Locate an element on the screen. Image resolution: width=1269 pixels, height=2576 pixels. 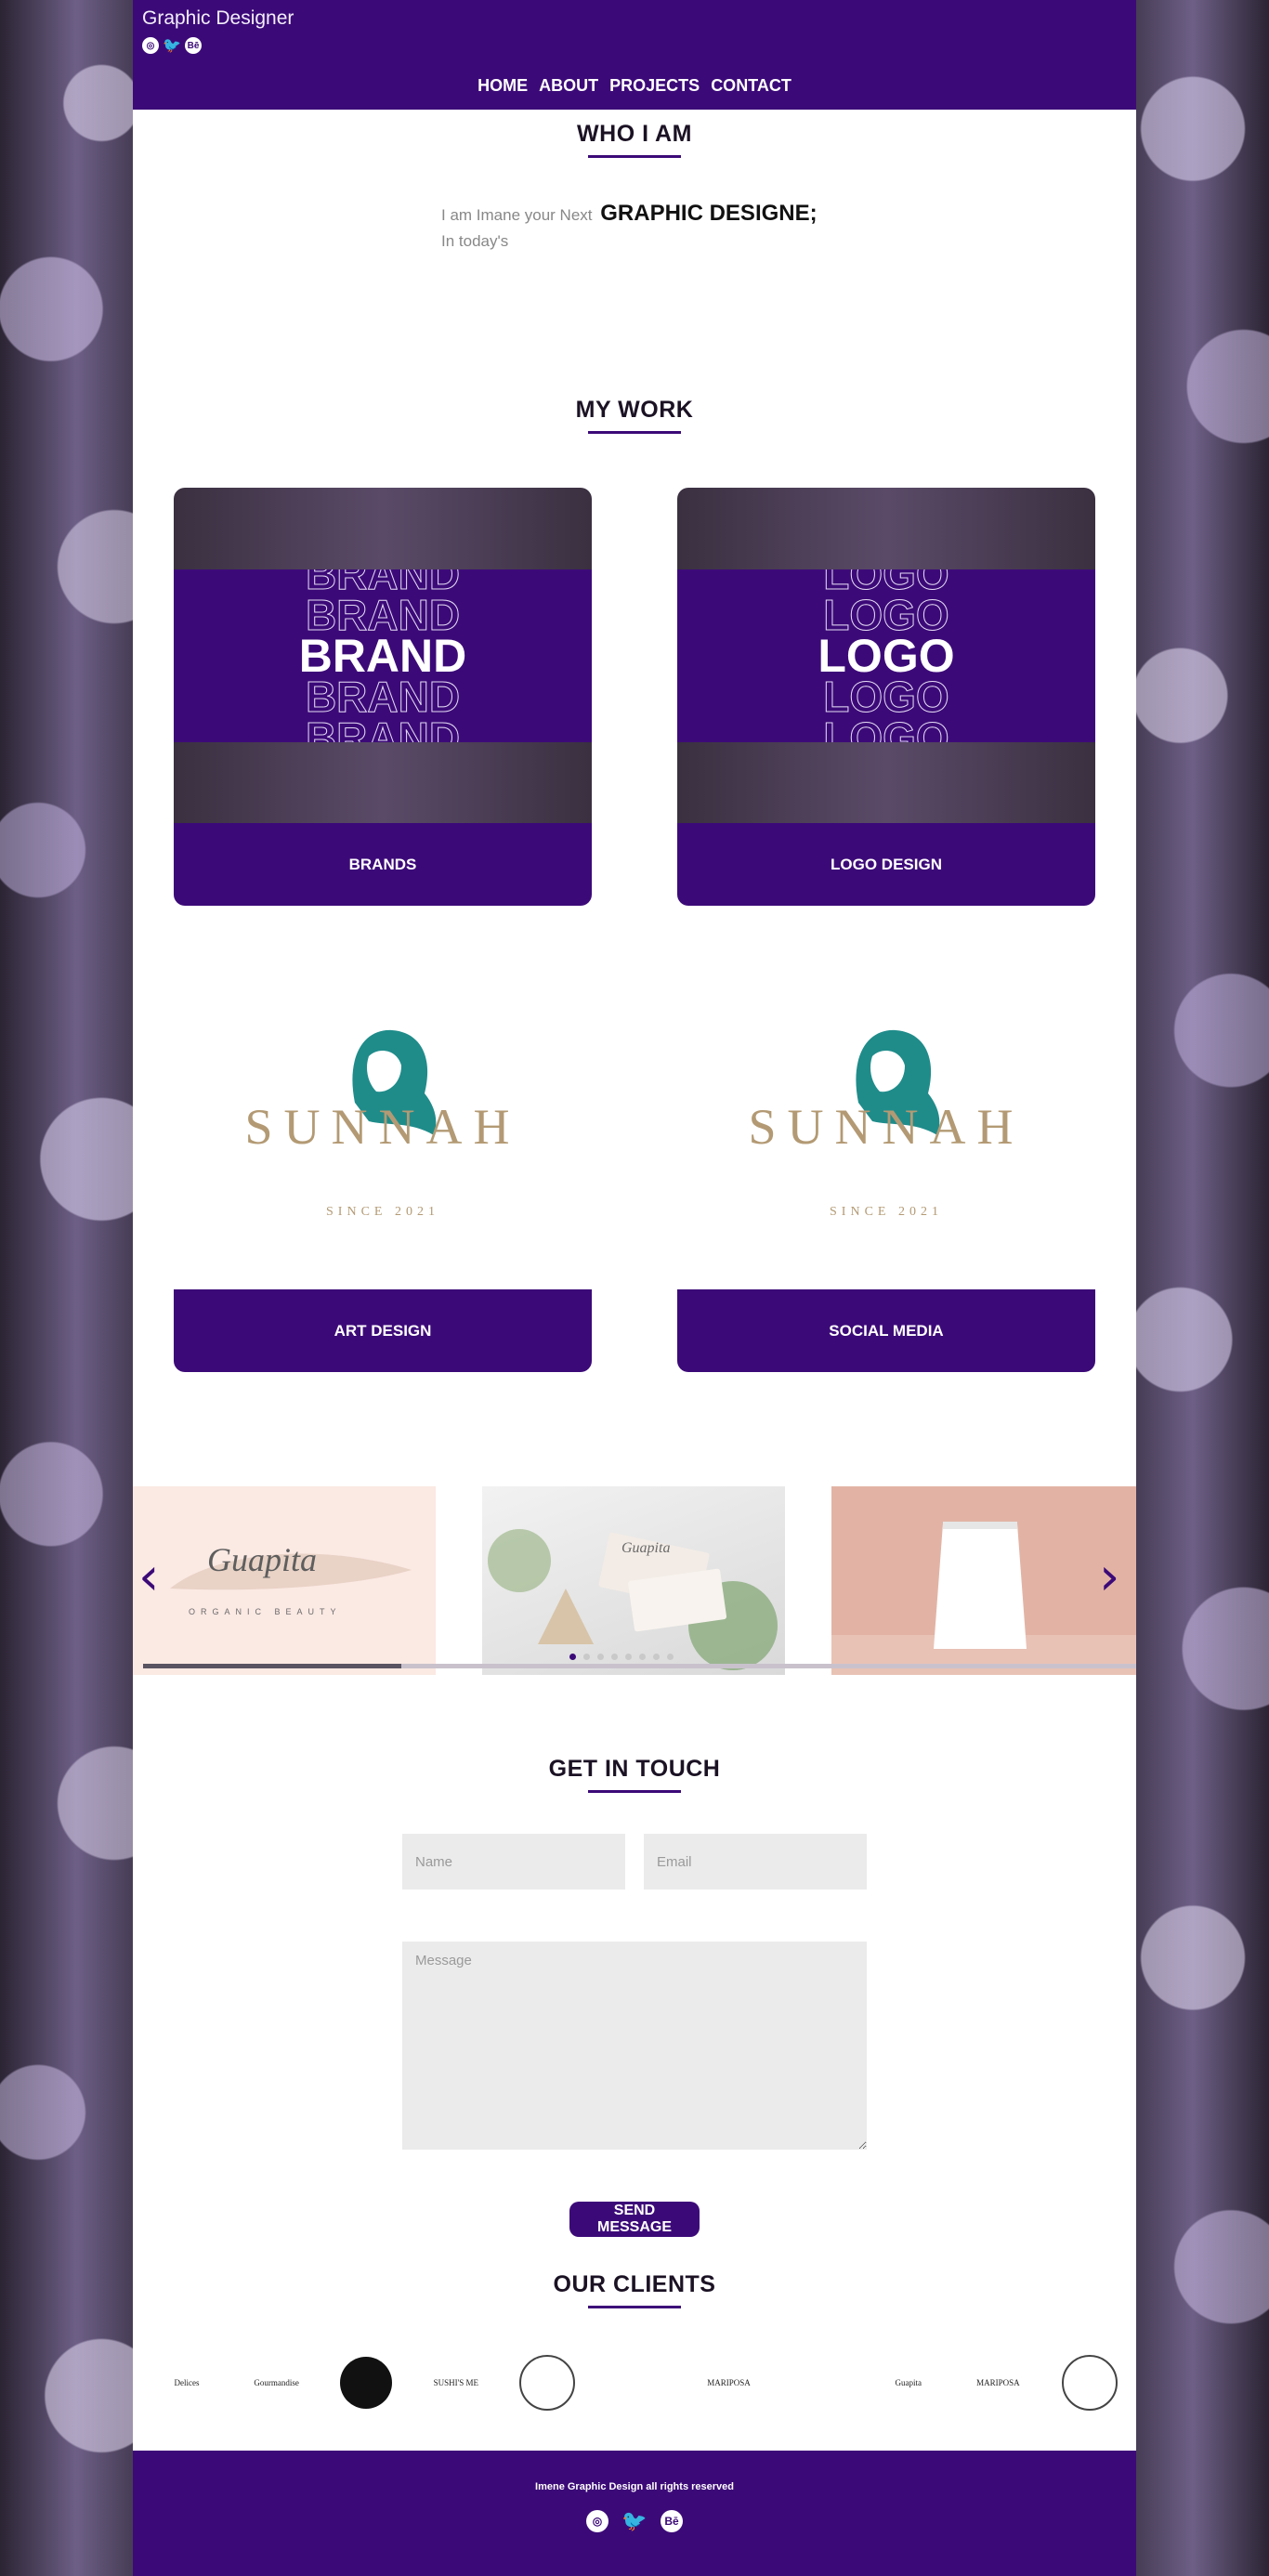
work-card-brands: BRAND BRAND BRAND BRAND BRAND BRANDS is located at coordinates (383, 697).